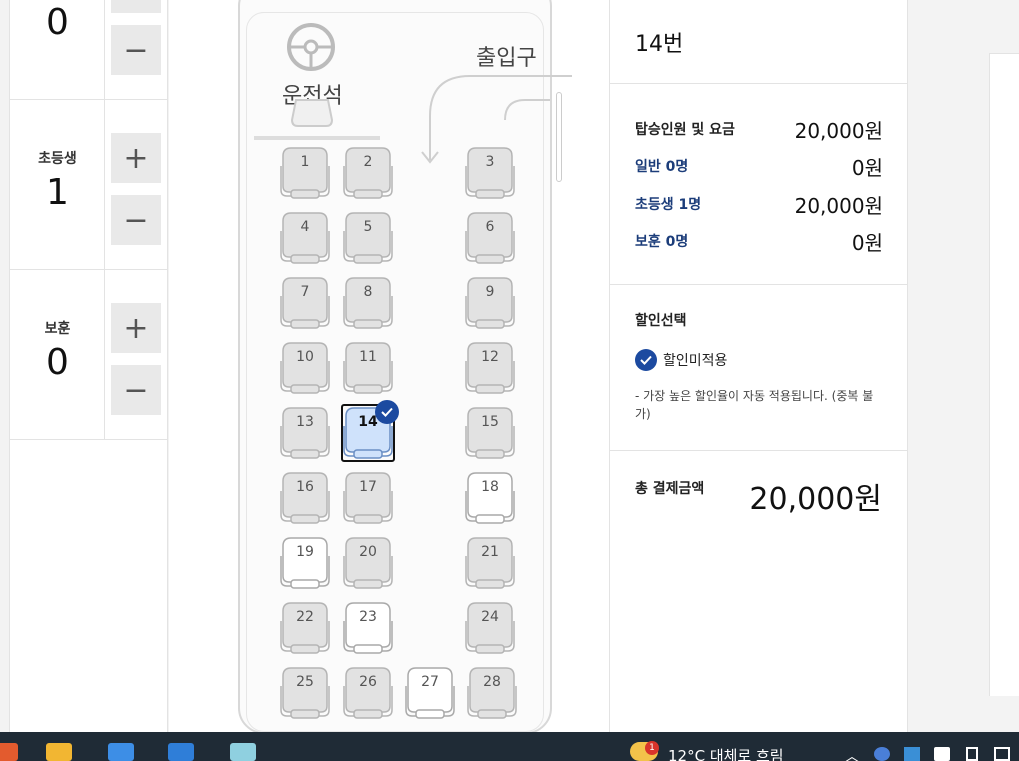 The width and height of the screenshot is (1019, 761). I want to click on clock-app-icon, so click(882, 754).